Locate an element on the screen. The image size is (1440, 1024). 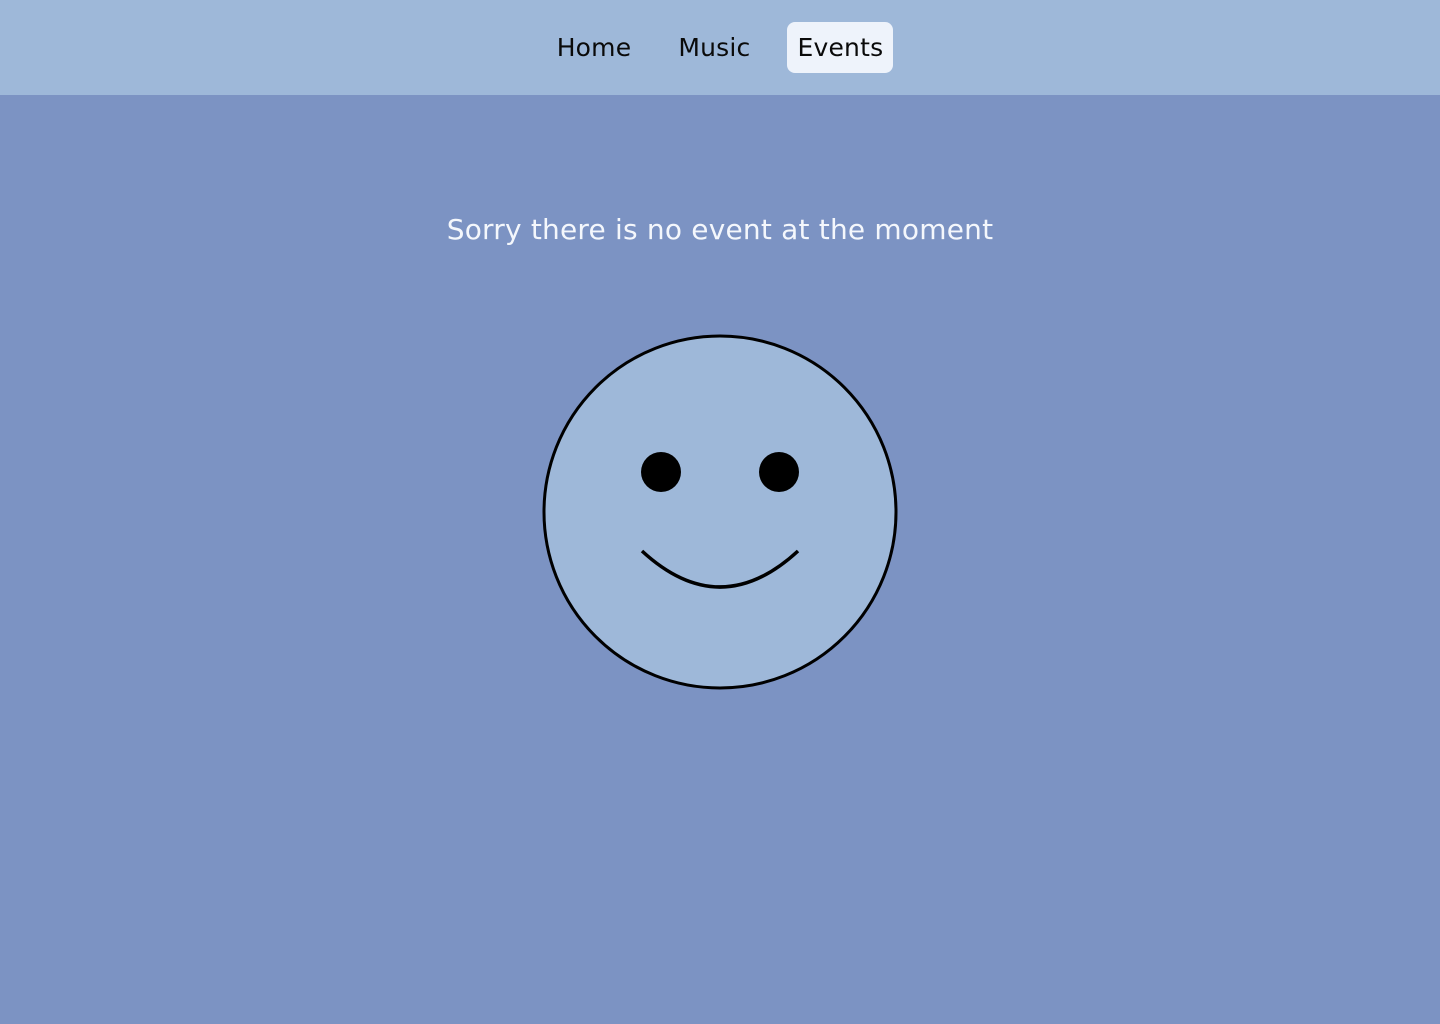
left-eye is located at coordinates (661, 472).